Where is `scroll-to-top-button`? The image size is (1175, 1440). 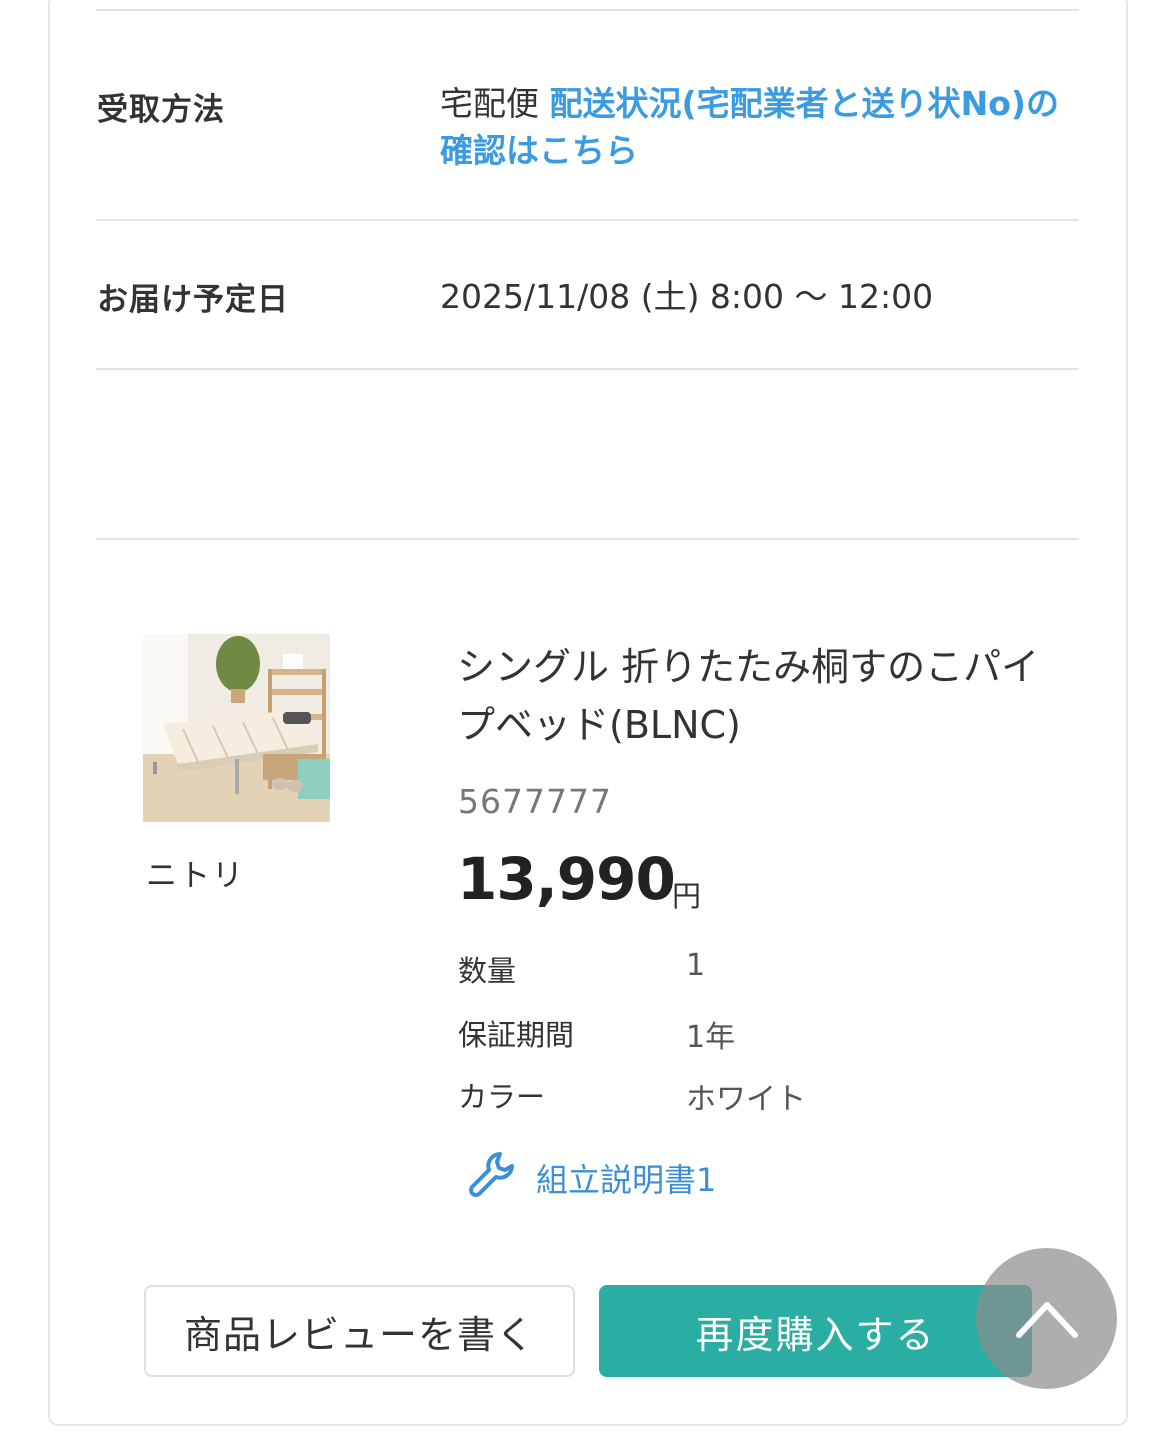 scroll-to-top-button is located at coordinates (1046, 1318).